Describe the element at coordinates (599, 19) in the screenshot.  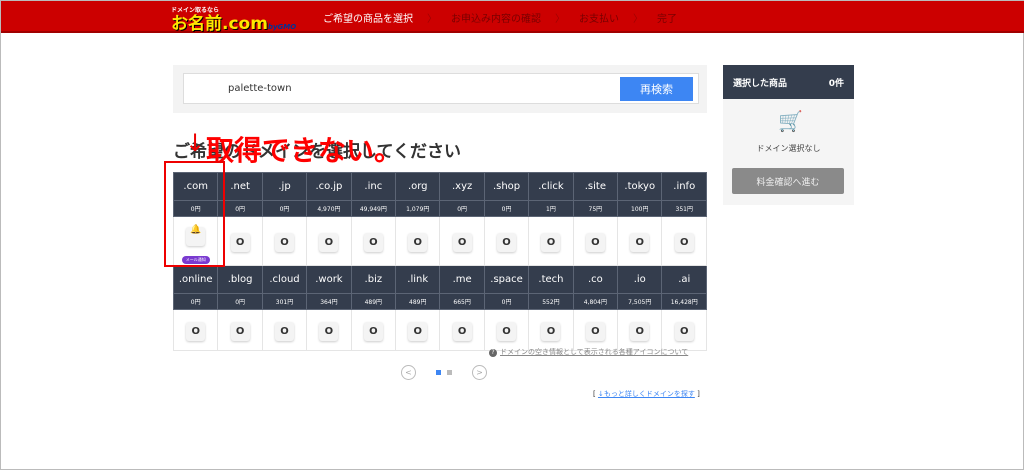
I see `step-payment: お支払い` at that location.